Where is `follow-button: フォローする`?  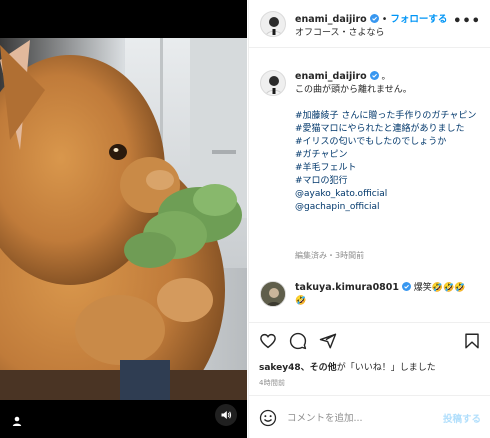
follow-button: フォローする is located at coordinates (418, 19).